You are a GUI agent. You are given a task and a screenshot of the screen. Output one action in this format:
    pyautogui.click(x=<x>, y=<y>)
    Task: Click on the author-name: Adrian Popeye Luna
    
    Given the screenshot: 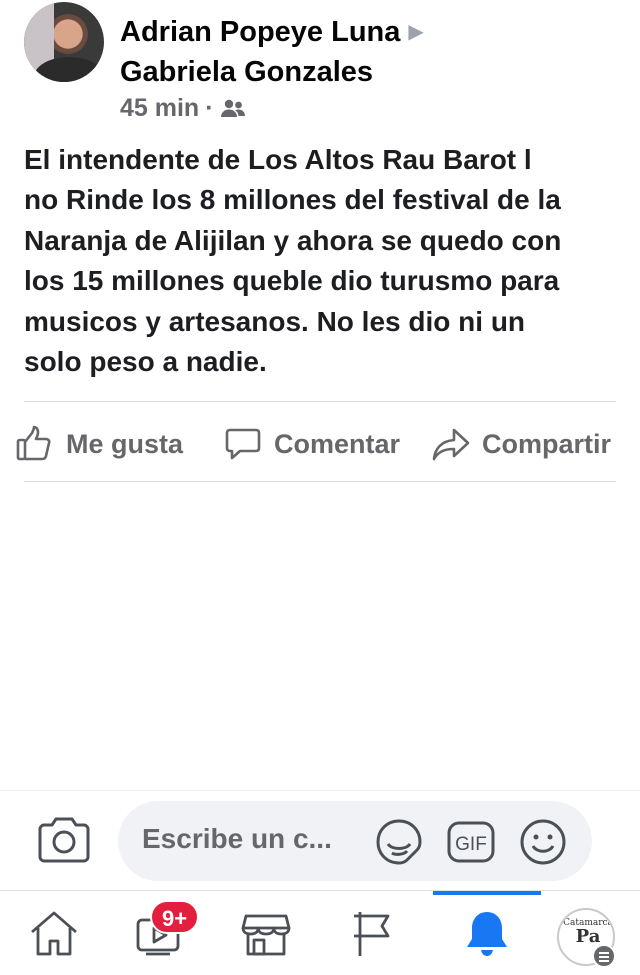 What is the action you would take?
    pyautogui.click(x=260, y=32)
    